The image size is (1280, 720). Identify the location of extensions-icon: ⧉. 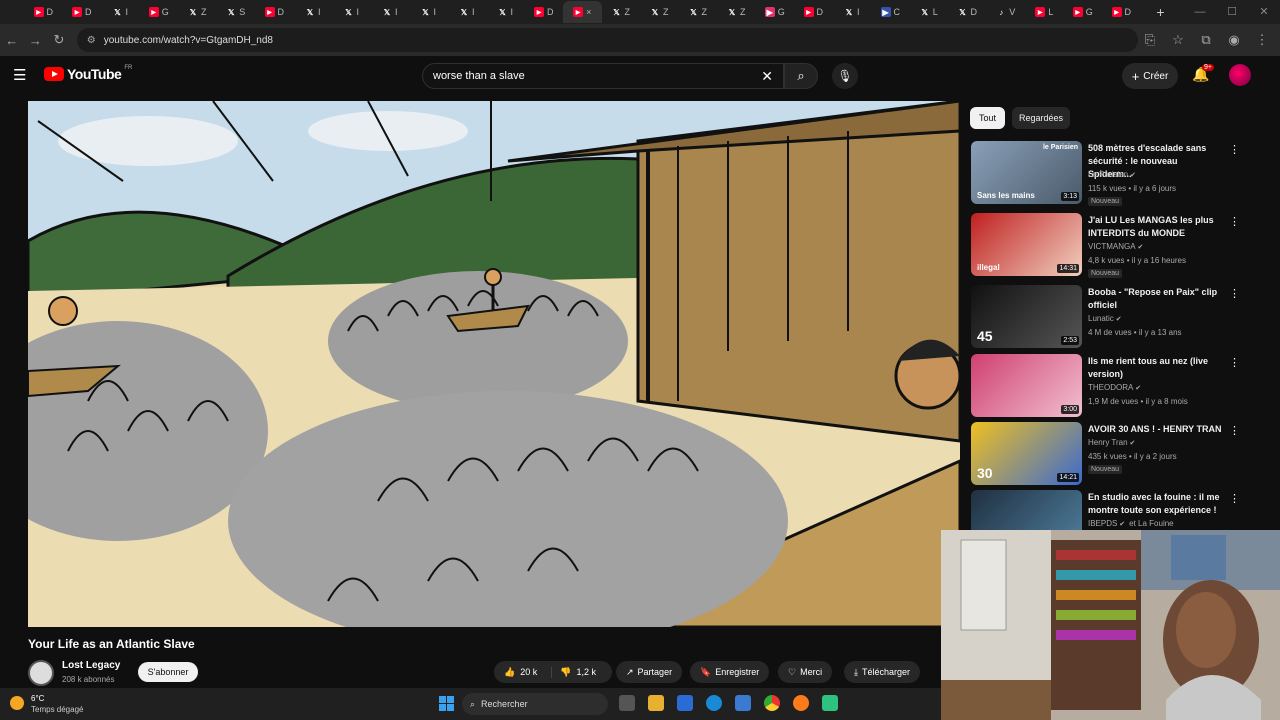
(1206, 40).